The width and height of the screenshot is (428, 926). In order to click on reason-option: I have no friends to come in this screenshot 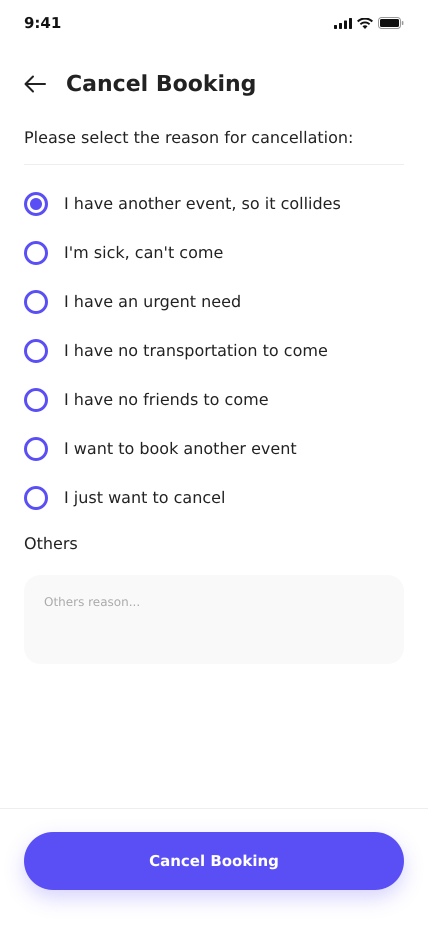, I will do `click(214, 399)`.